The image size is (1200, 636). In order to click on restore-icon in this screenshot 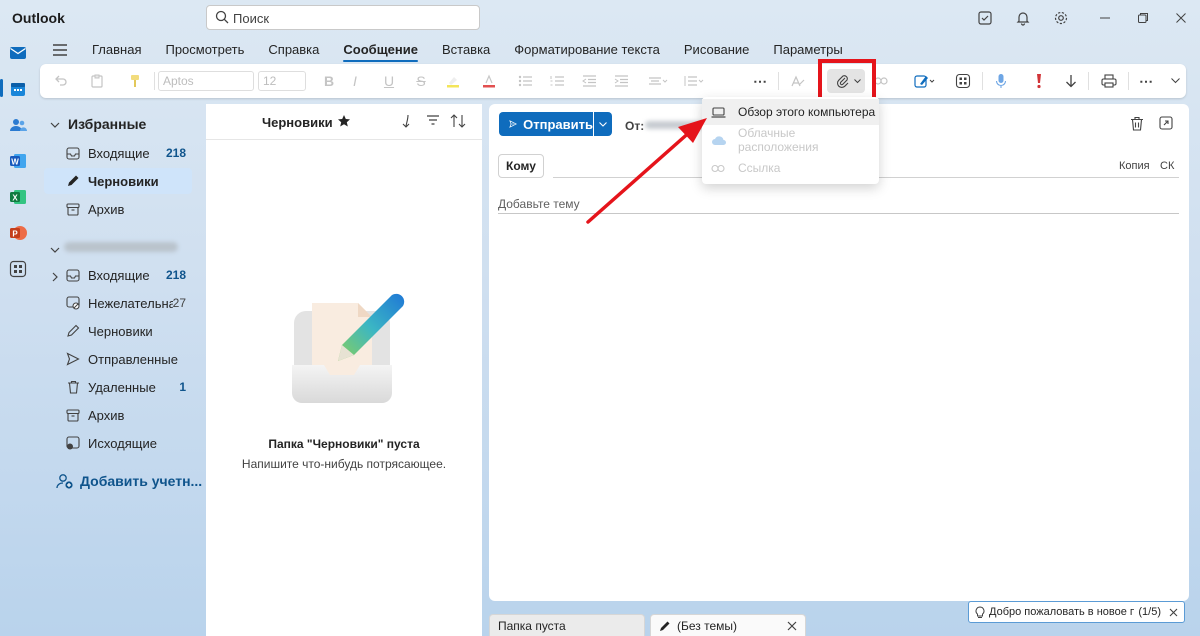, I will do `click(1143, 18)`.